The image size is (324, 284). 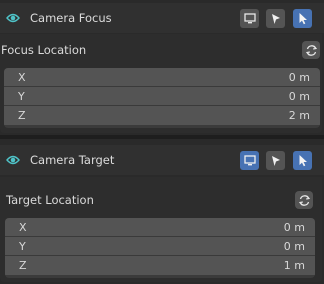 I want to click on camera-target-header: Camera Target, so click(x=162, y=160).